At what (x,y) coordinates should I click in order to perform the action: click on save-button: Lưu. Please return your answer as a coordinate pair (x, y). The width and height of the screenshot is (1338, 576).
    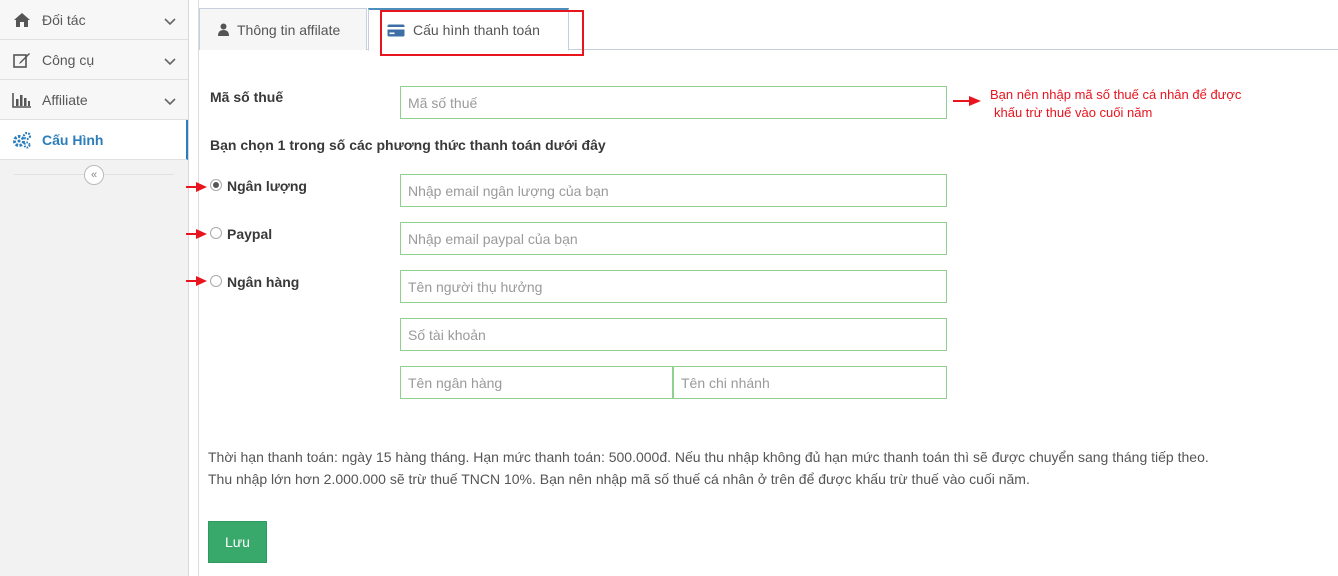
    Looking at the image, I should click on (237, 542).